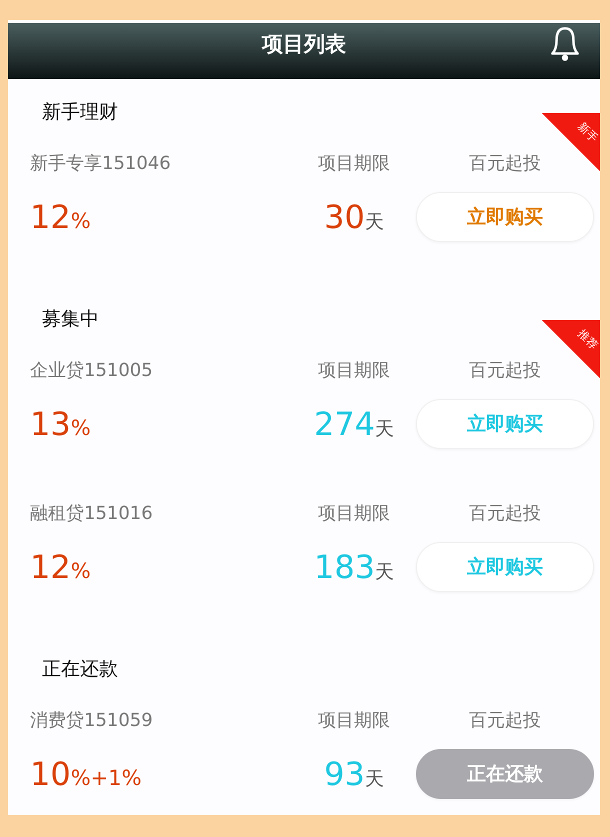  I want to click on corner-ribbon: 推荐, so click(571, 349).